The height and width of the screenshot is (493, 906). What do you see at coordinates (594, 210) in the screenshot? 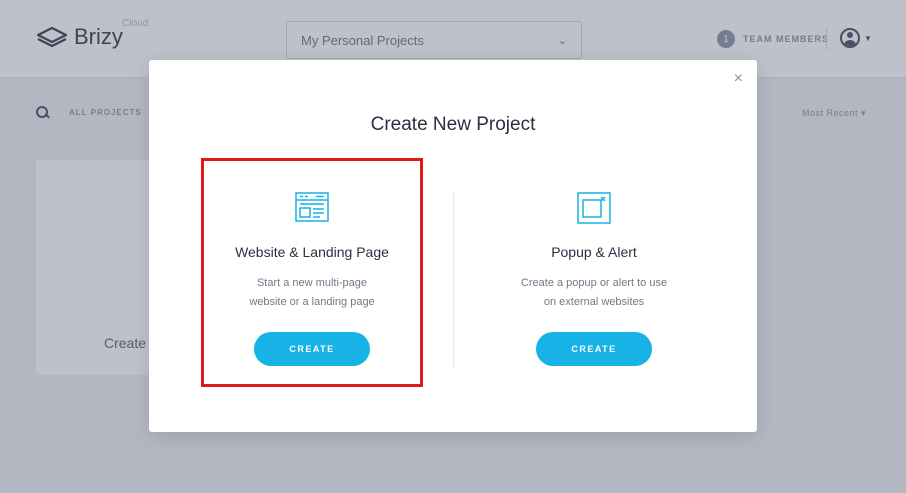
I see `popup-icon` at bounding box center [594, 210].